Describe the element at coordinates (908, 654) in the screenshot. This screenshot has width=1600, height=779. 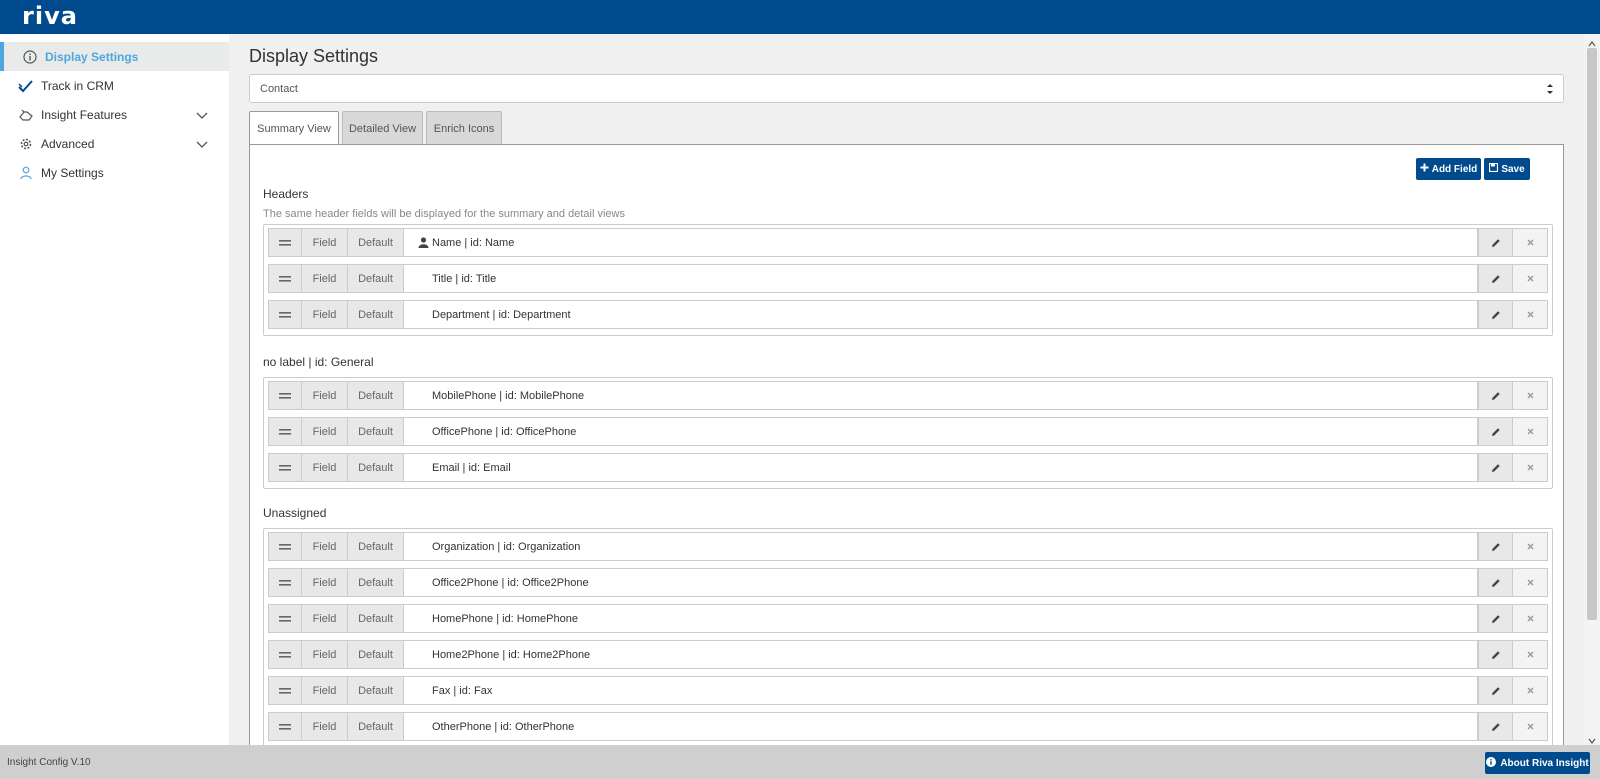
I see `field-row: Field Default Home2Phone | id: Home2Phone` at that location.